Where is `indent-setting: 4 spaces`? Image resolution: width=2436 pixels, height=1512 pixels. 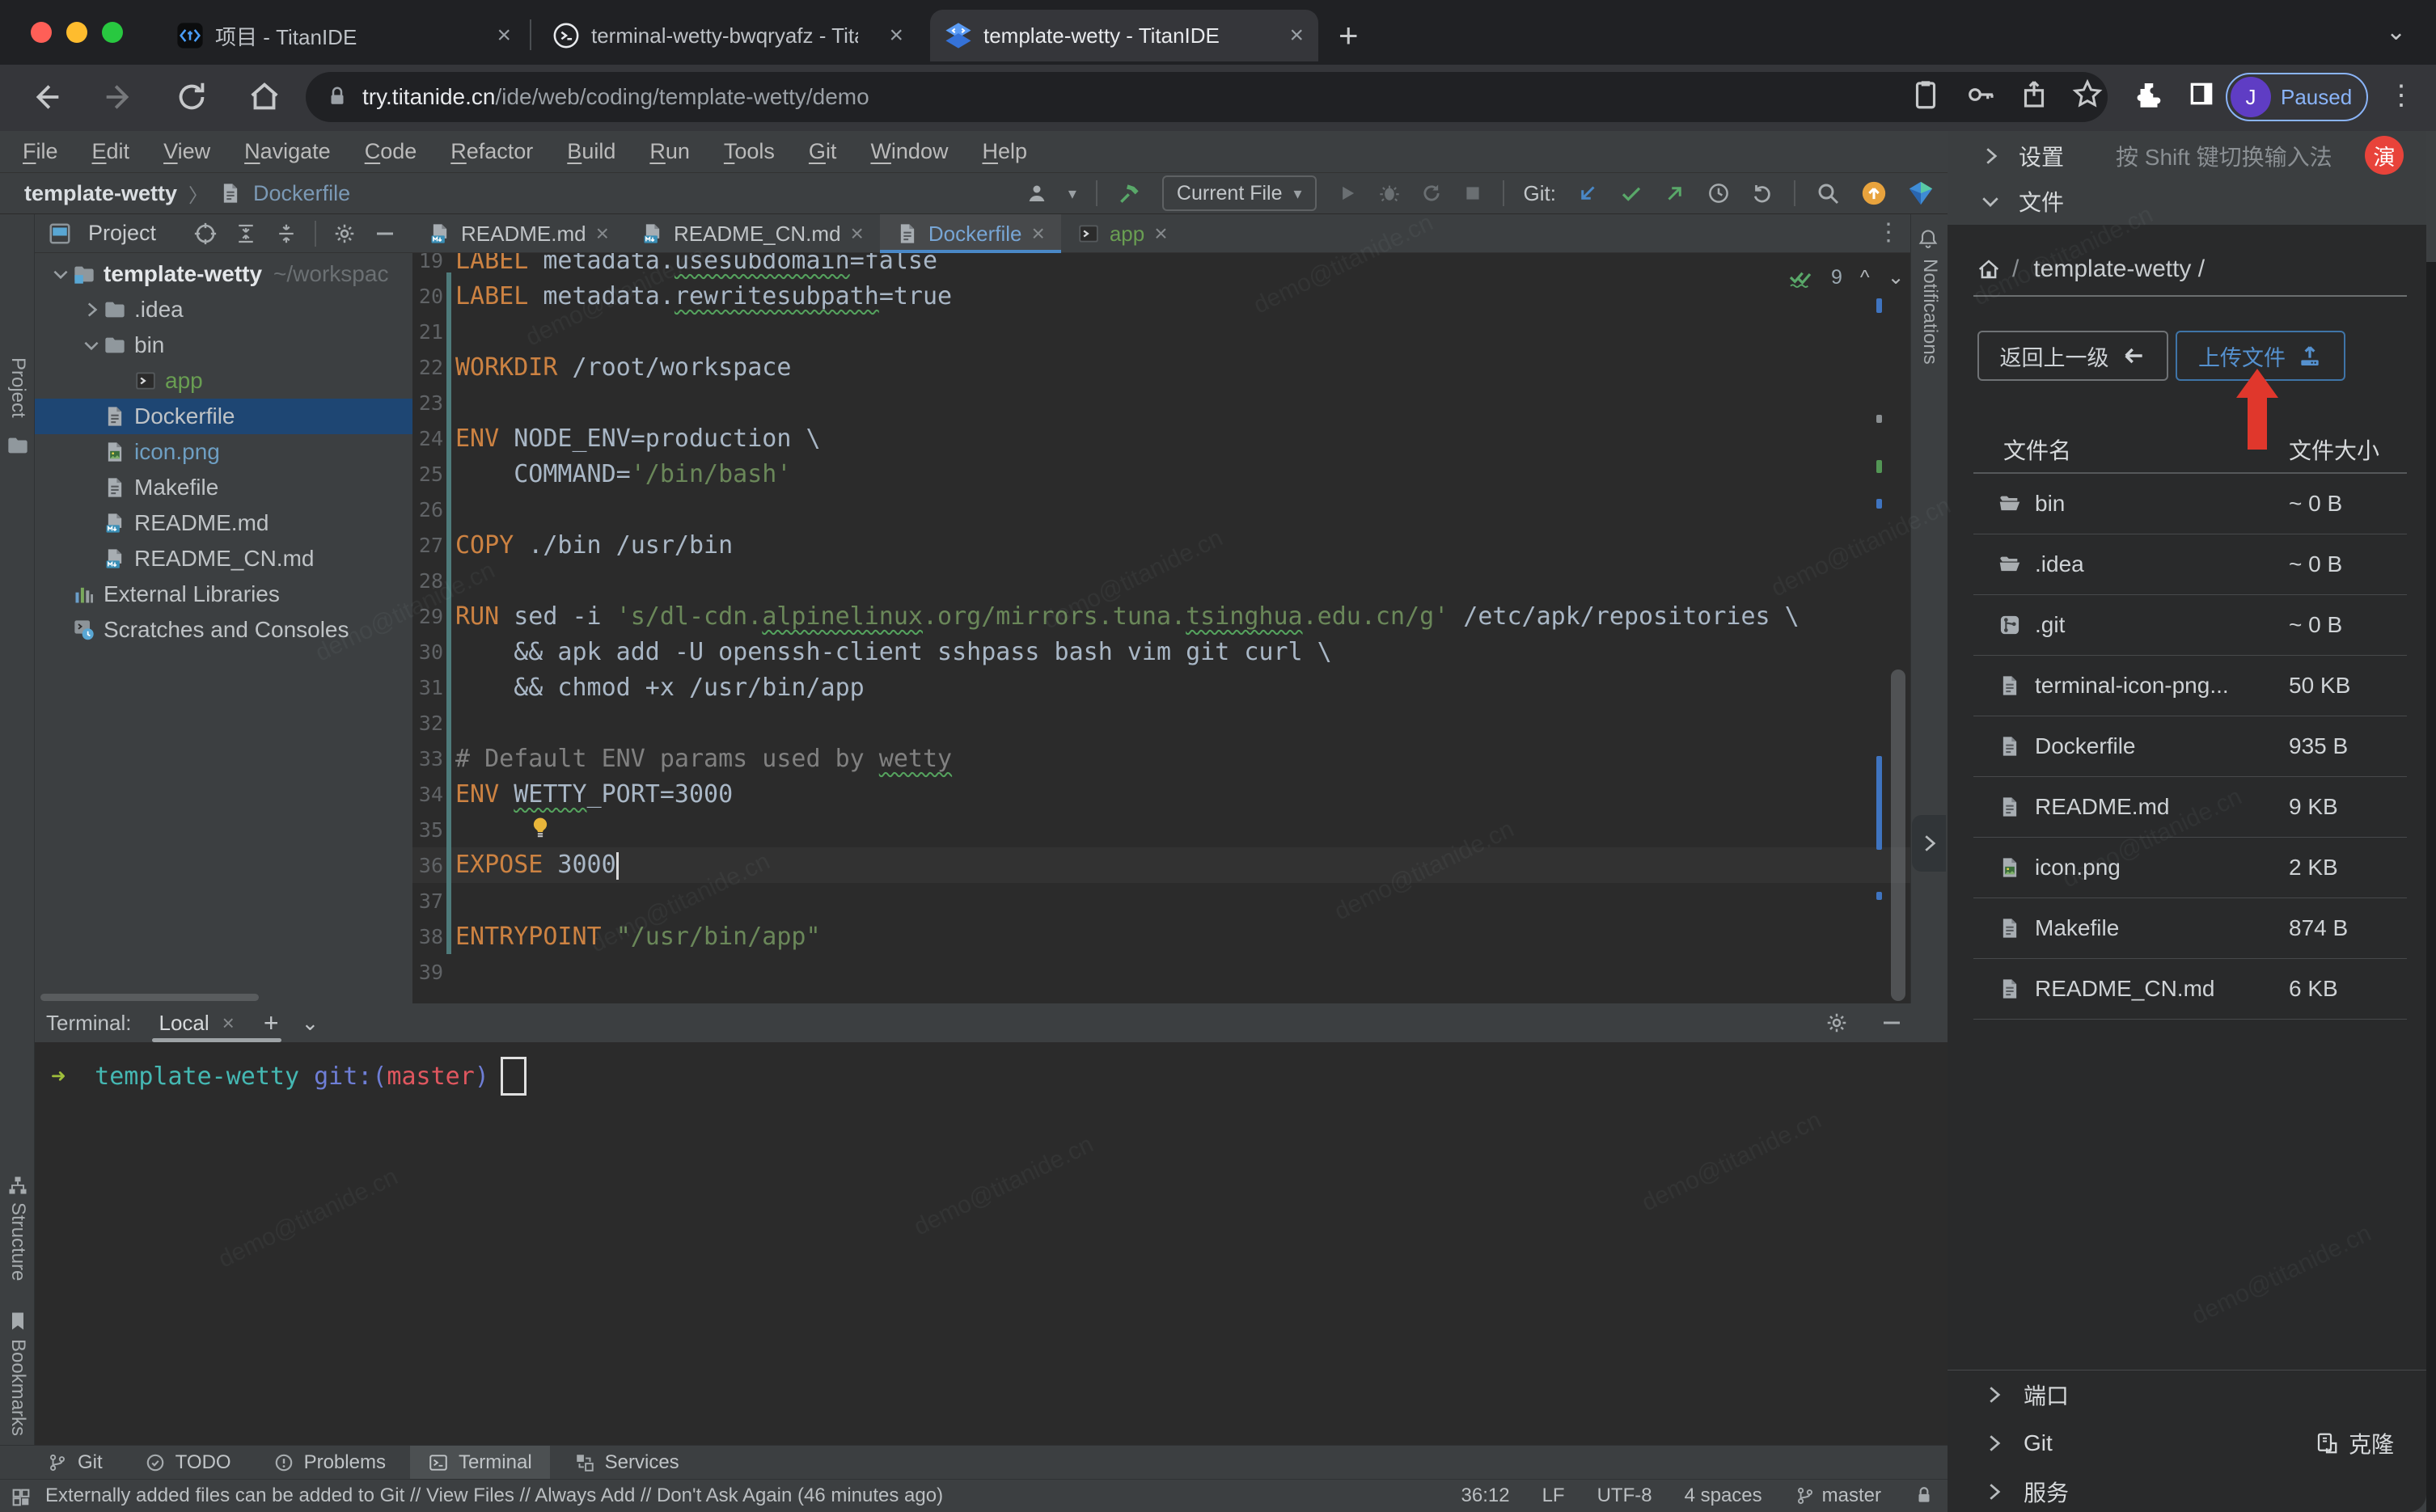 indent-setting: 4 spaces is located at coordinates (1723, 1496).